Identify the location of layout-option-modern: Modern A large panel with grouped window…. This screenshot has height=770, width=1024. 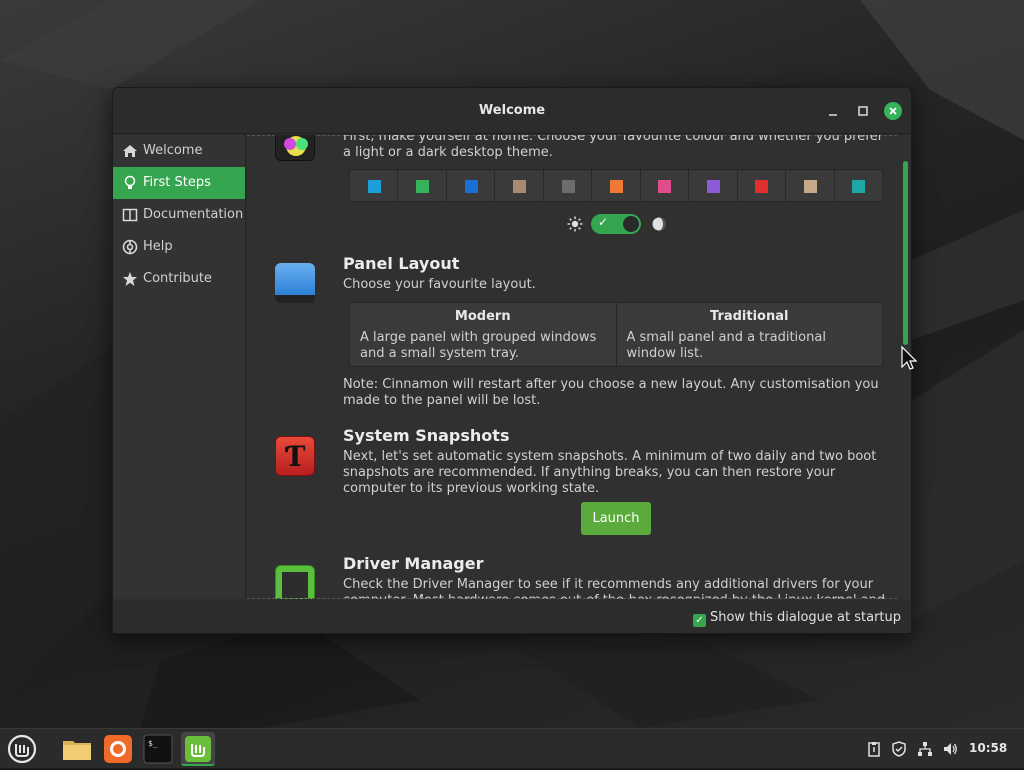
(483, 334).